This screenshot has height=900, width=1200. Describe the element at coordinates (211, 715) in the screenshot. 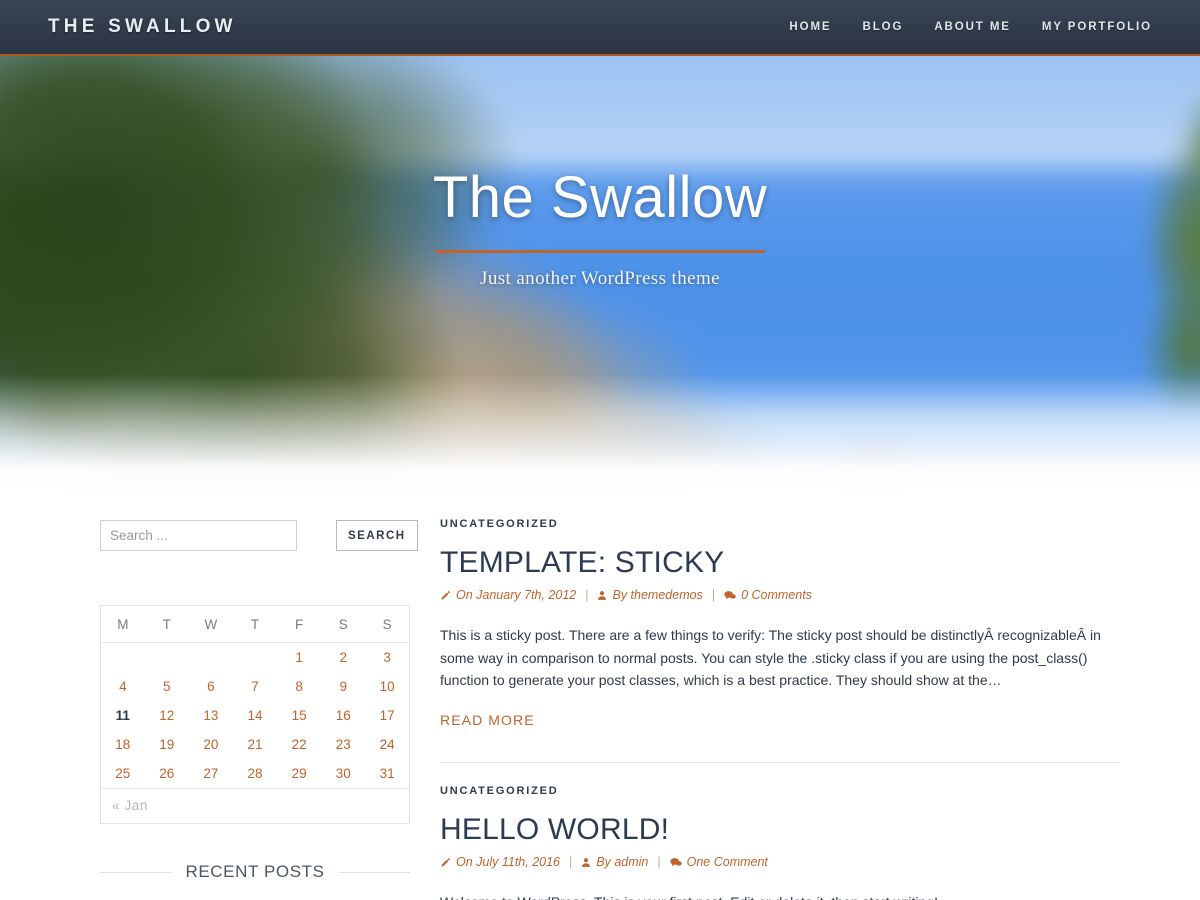

I see `calendar-day: 13` at that location.